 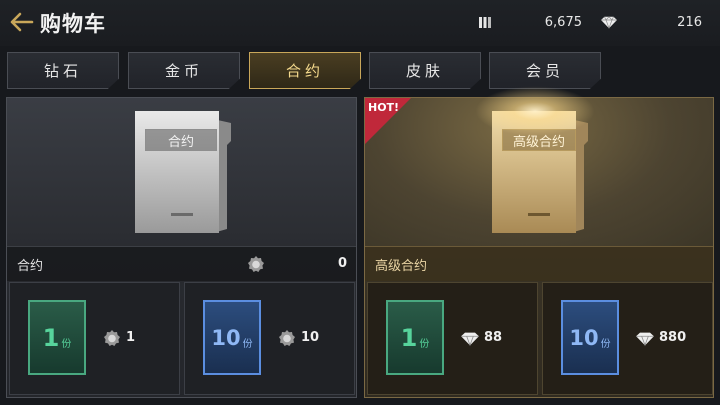 I want to click on tab-membership: 会员, so click(x=545, y=70).